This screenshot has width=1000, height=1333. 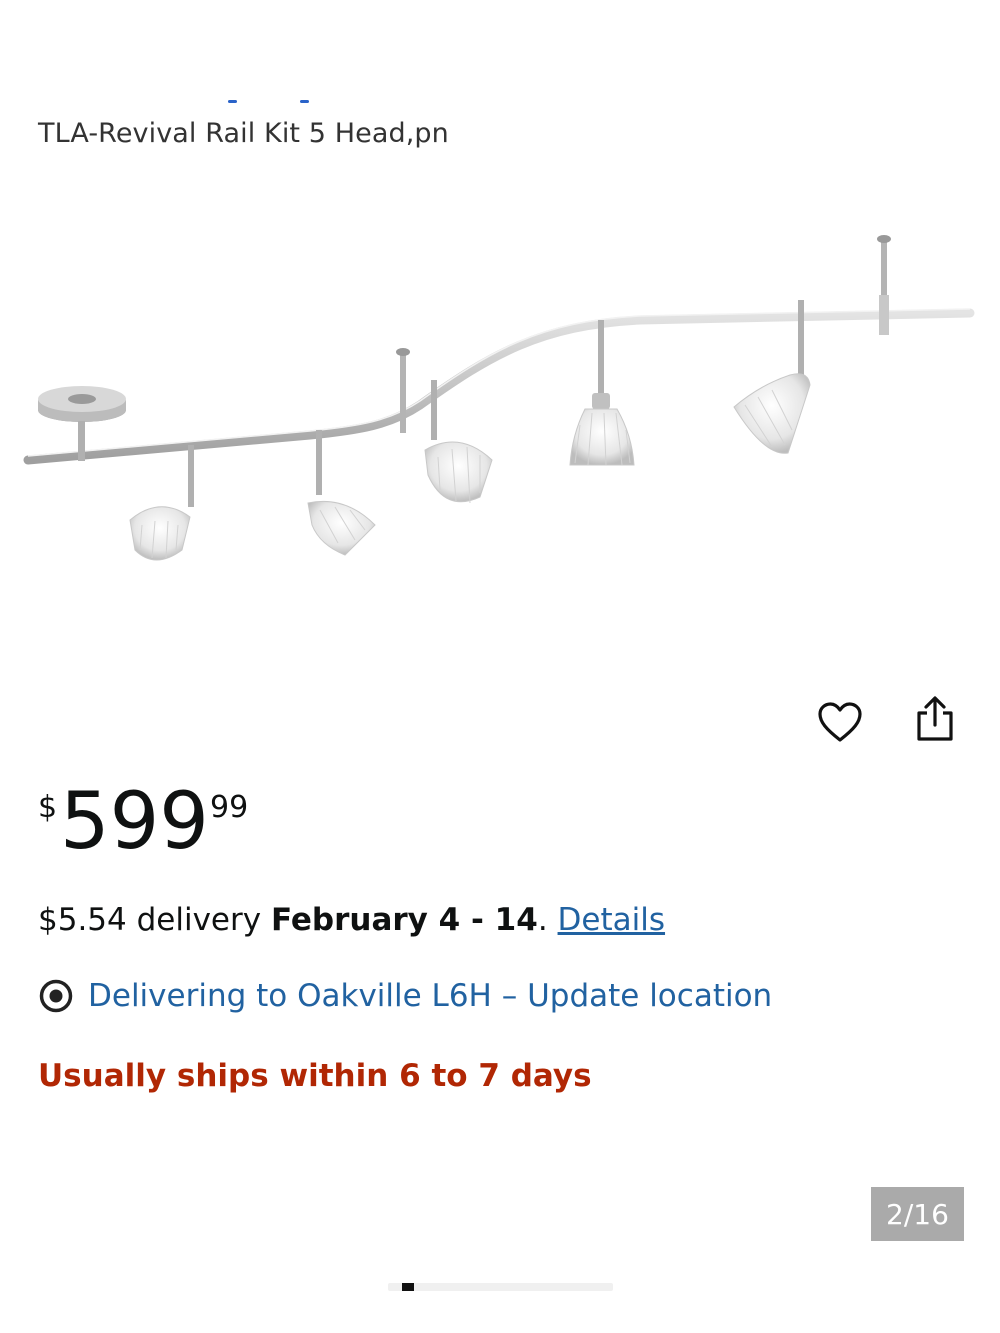 I want to click on price-fraction: 99, so click(x=229, y=807).